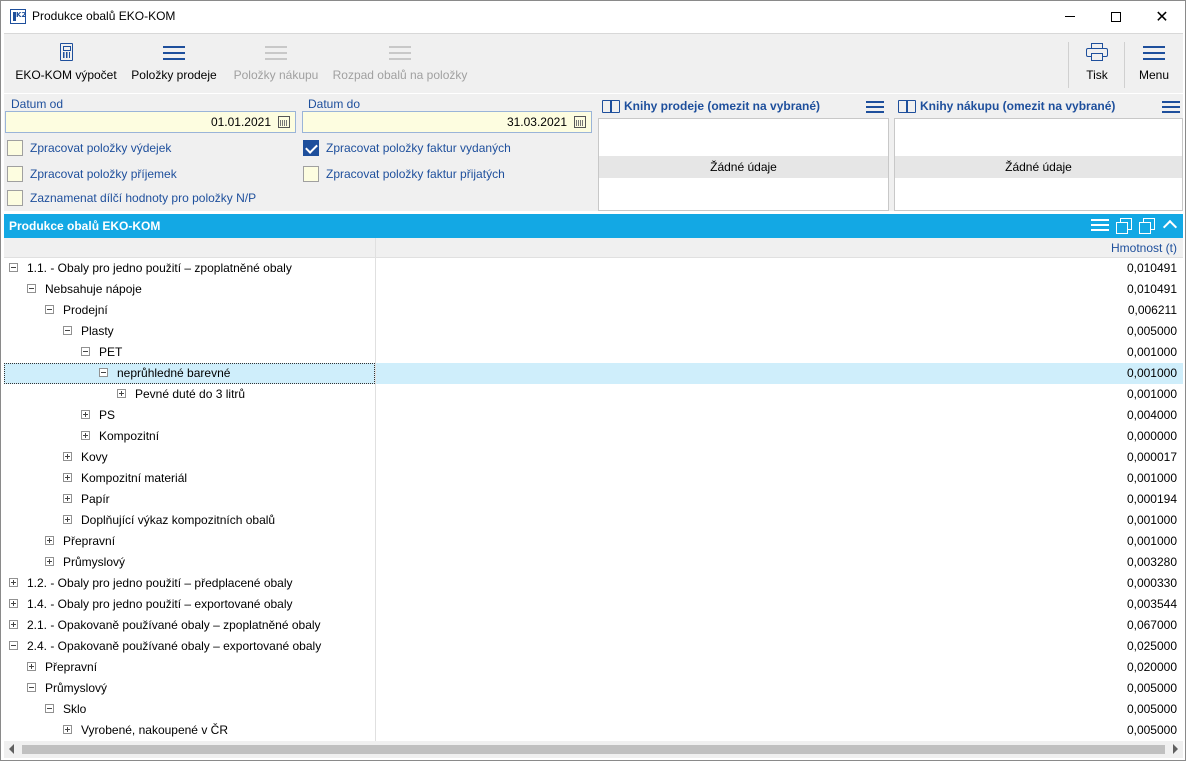  Describe the element at coordinates (447, 122) in the screenshot. I see `date-to-input: 31.03.2021` at that location.